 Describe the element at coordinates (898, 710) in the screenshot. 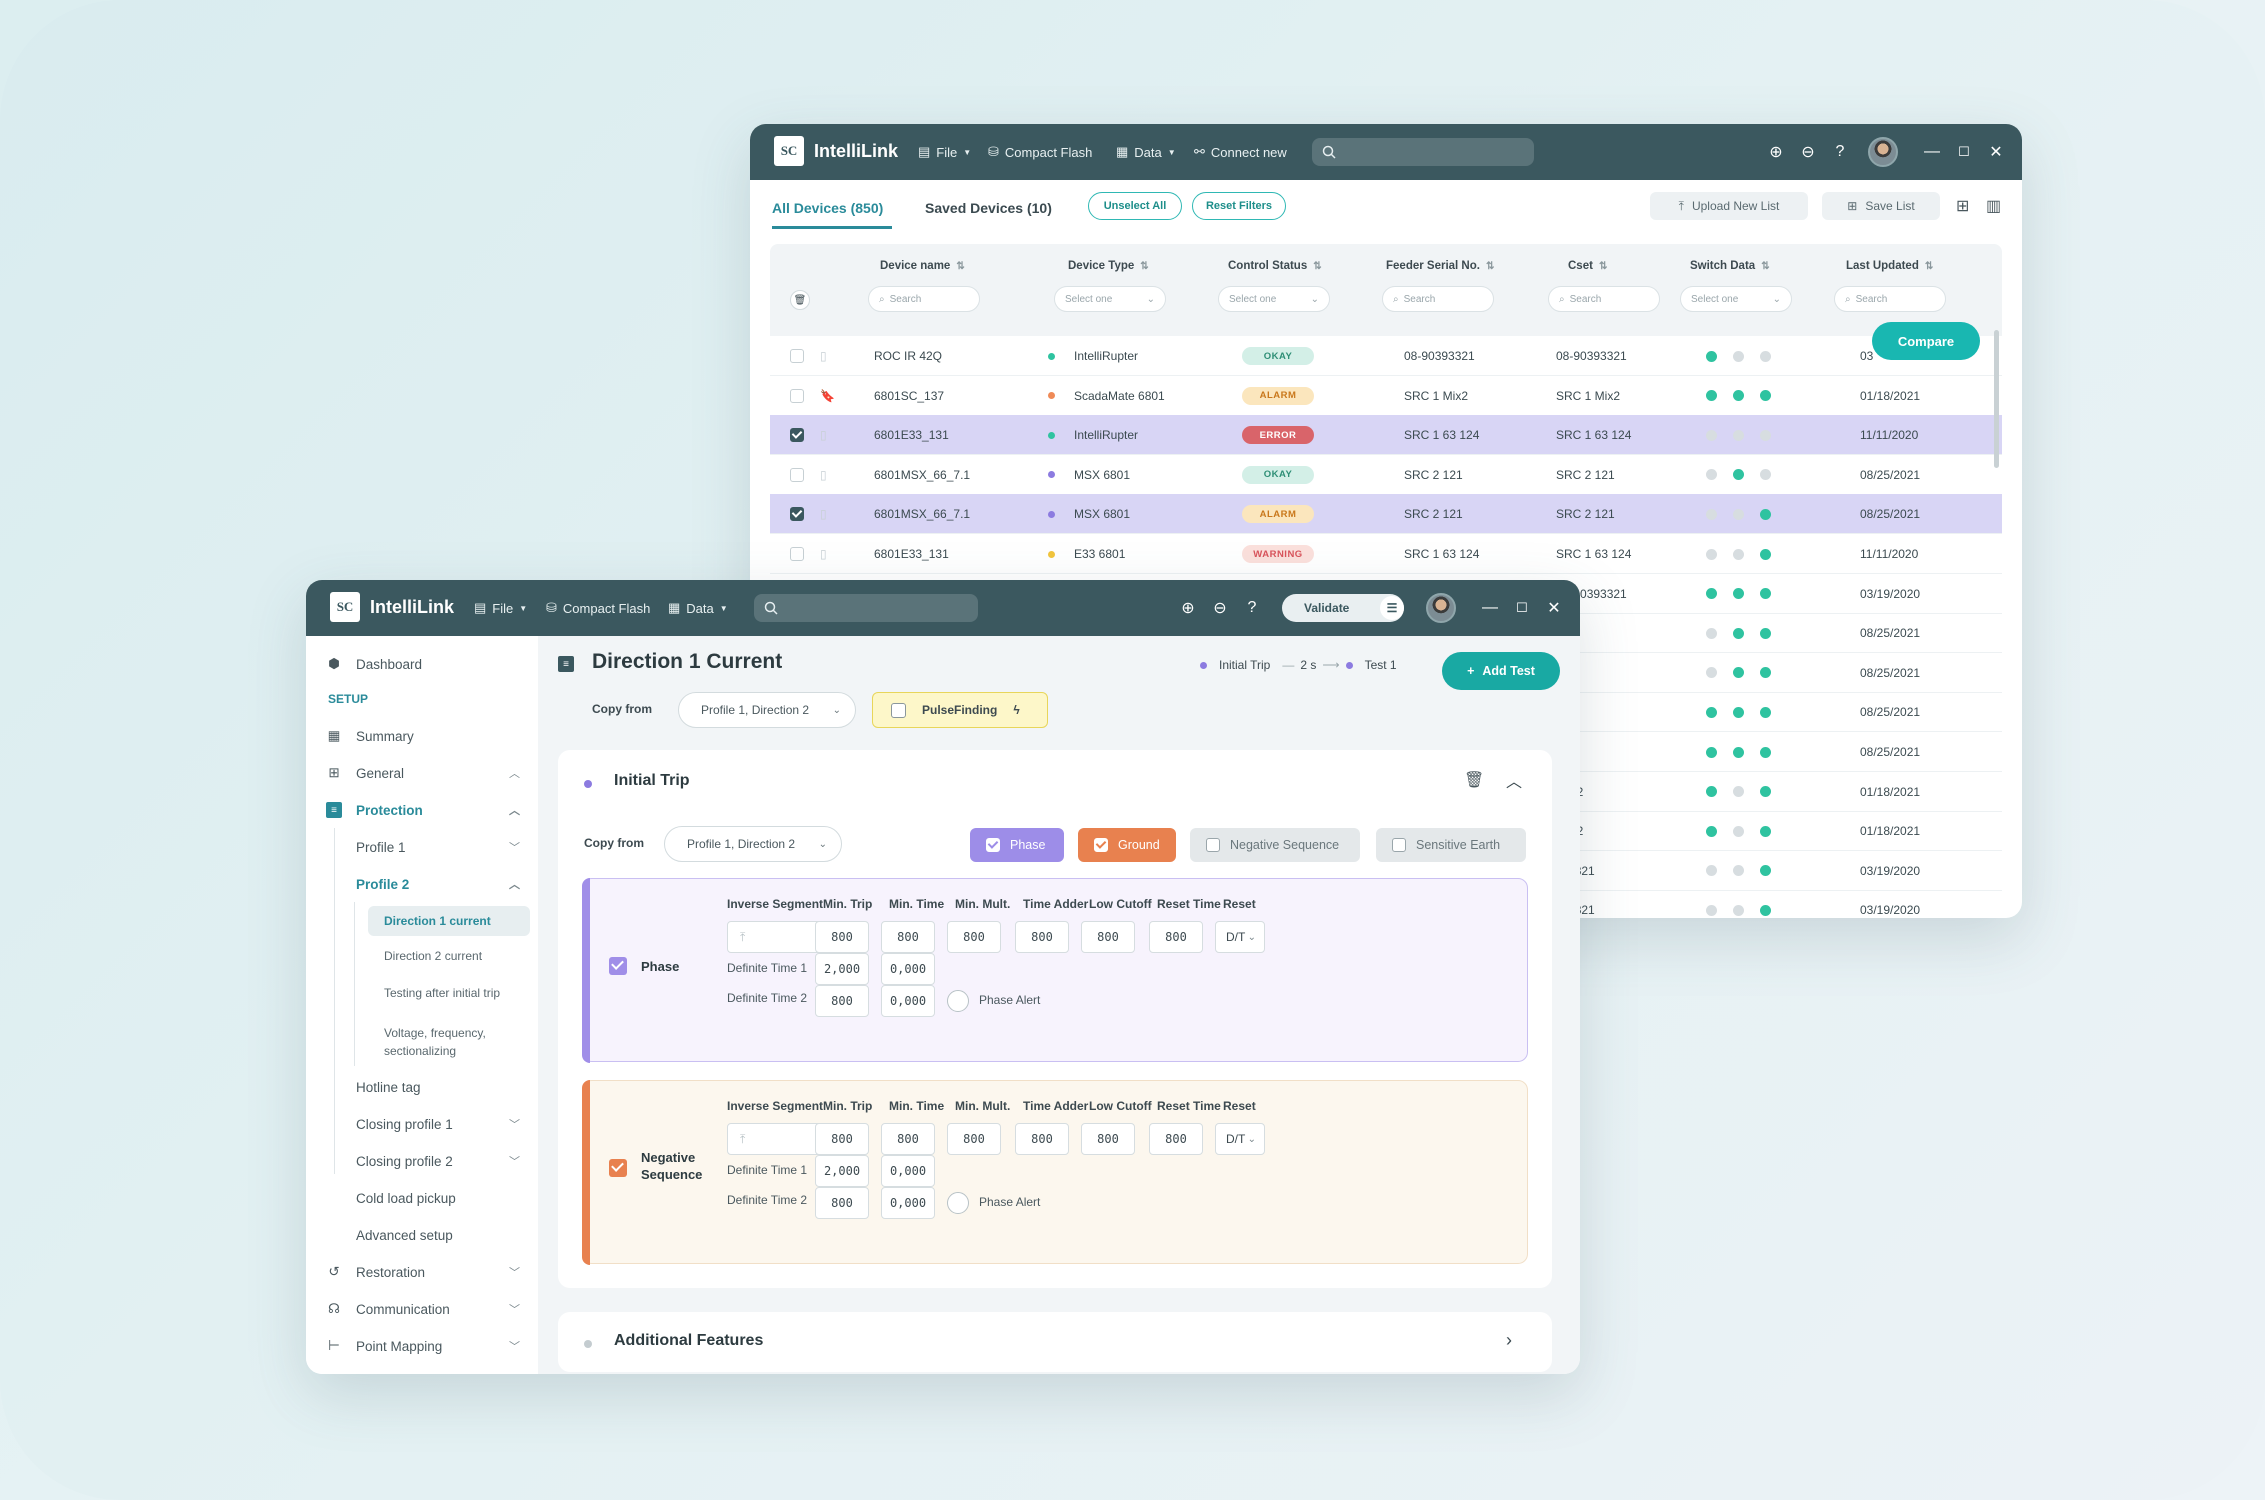

I see `pulsefinding-checkbox` at that location.